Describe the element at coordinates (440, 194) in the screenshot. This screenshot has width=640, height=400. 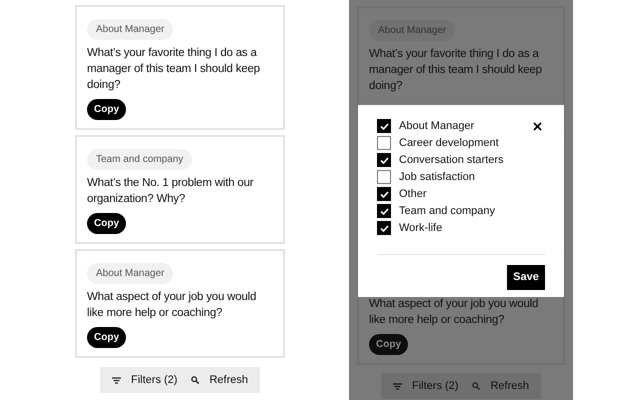
I see `filter-option: Other` at that location.